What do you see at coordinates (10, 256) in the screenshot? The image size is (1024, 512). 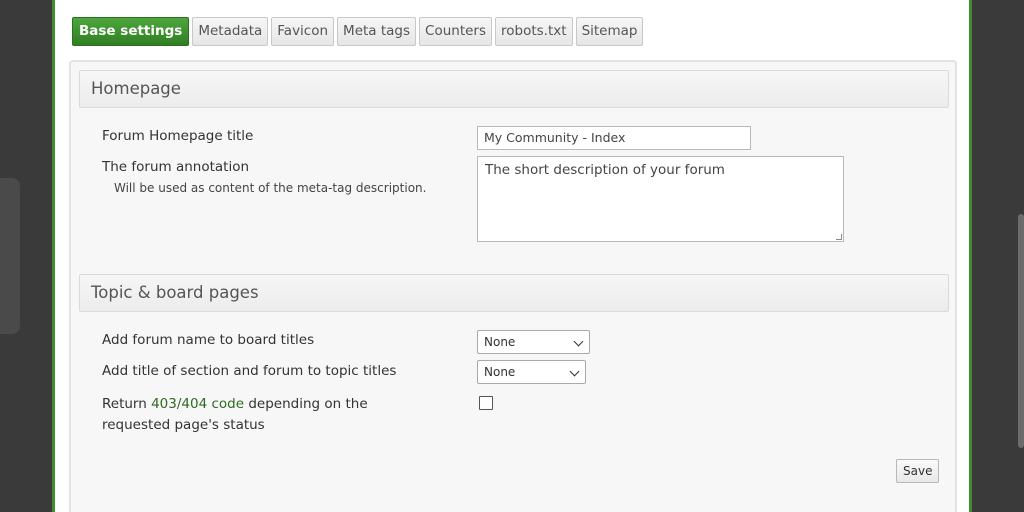 I see `side-panel-handle` at bounding box center [10, 256].